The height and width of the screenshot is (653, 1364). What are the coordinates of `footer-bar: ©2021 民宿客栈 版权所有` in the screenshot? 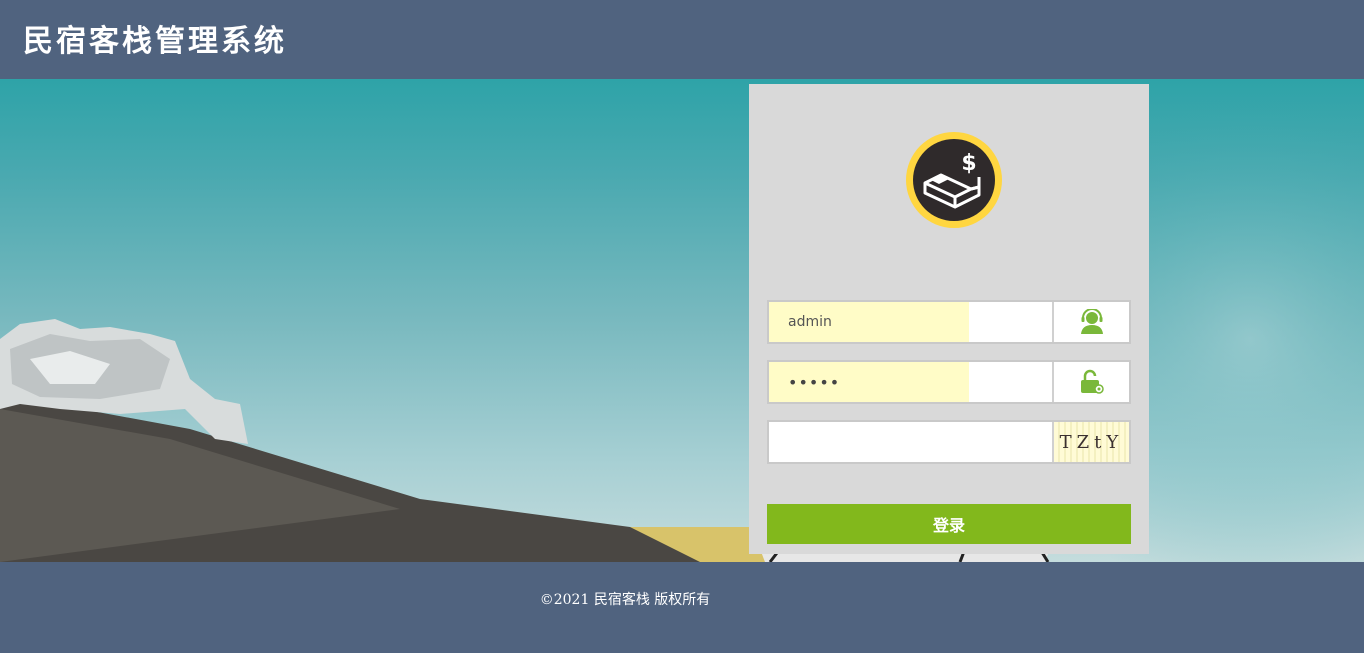 It's located at (682, 607).